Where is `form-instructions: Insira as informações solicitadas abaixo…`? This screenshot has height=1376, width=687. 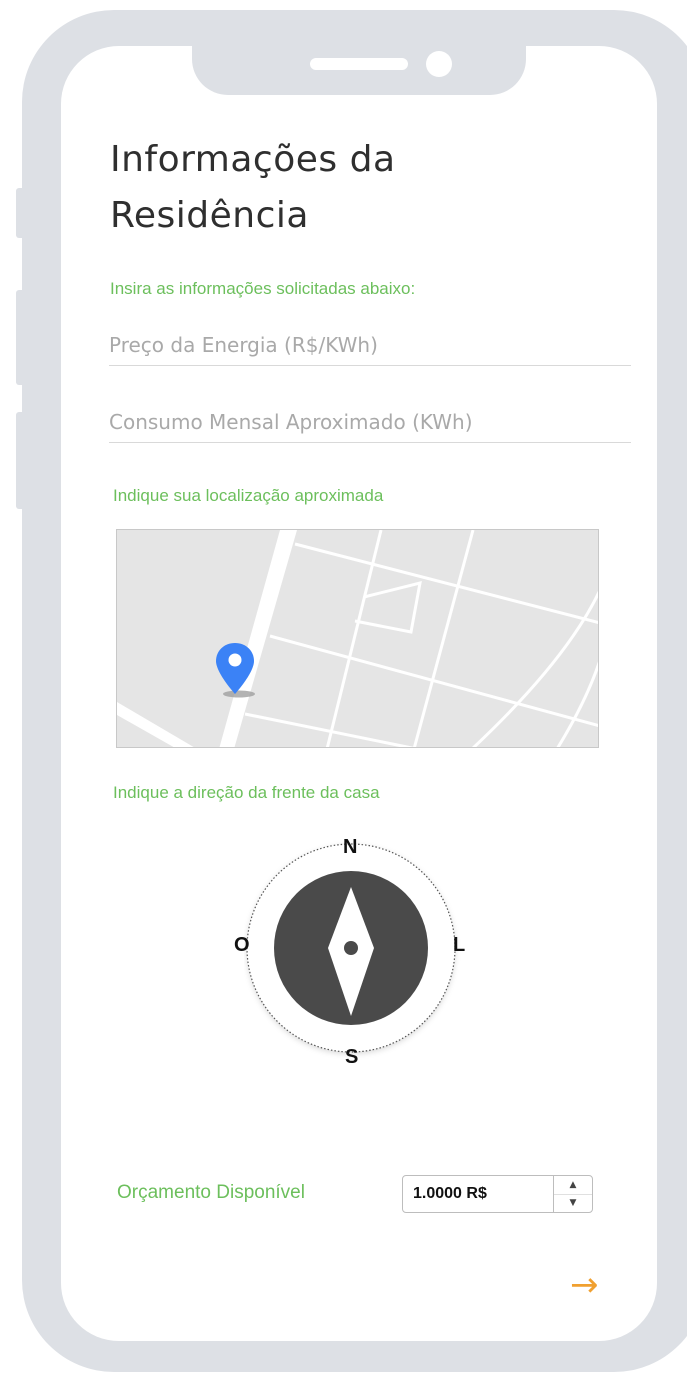 form-instructions: Insira as informações solicitadas abaixo… is located at coordinates (263, 288).